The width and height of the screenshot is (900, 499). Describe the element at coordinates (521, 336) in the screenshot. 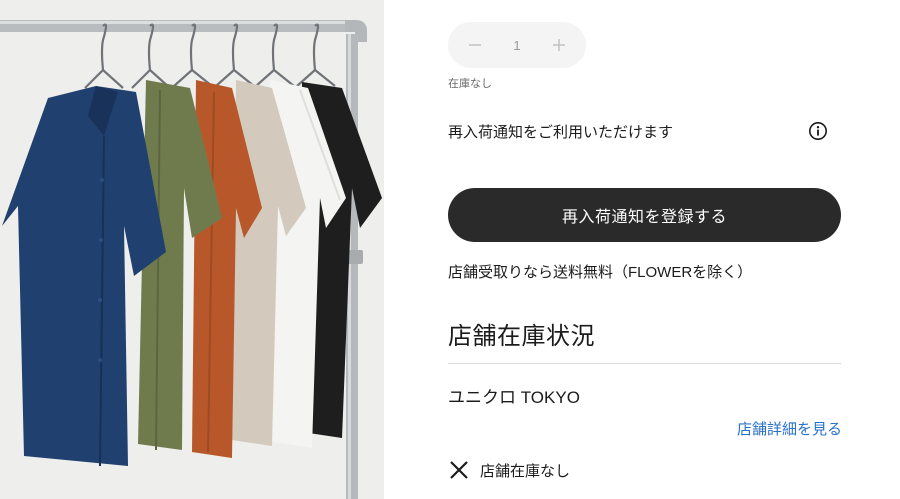

I see `store-stock-title: 店舗在庫状況` at that location.